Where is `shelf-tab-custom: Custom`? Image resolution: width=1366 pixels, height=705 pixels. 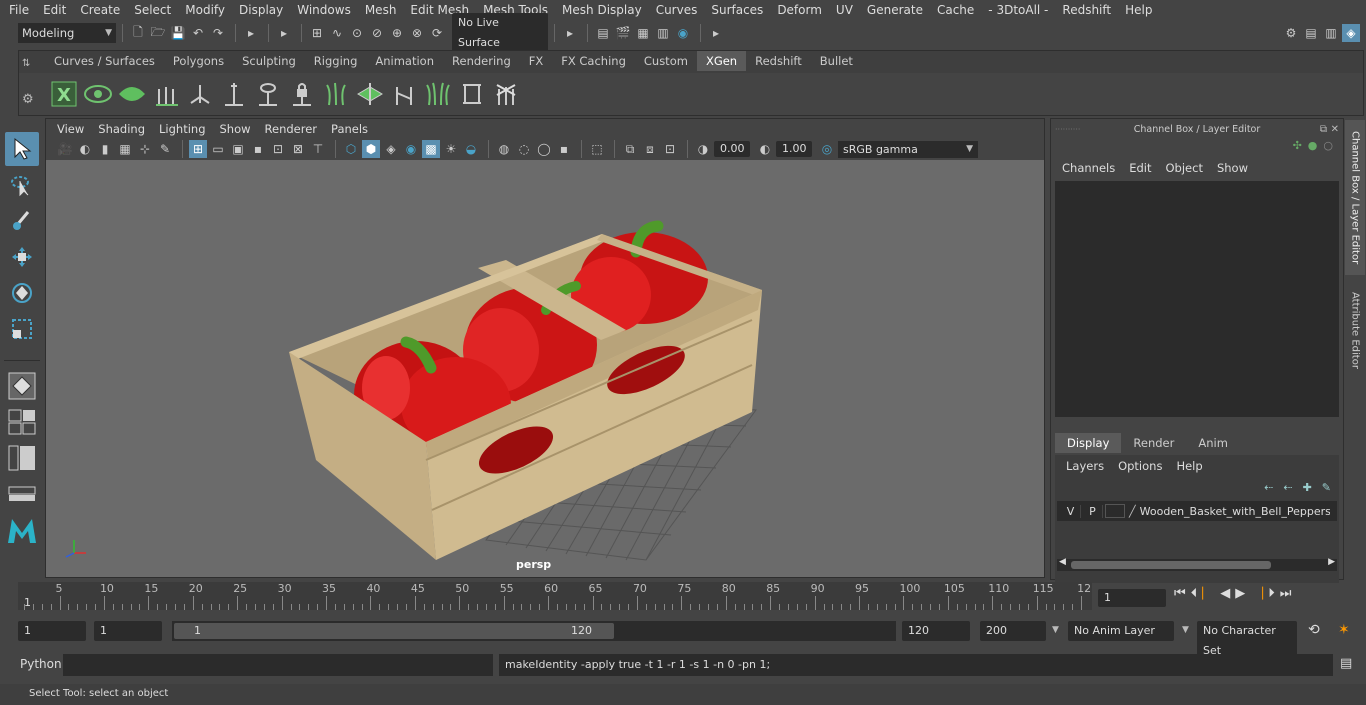 shelf-tab-custom: Custom is located at coordinates (666, 61).